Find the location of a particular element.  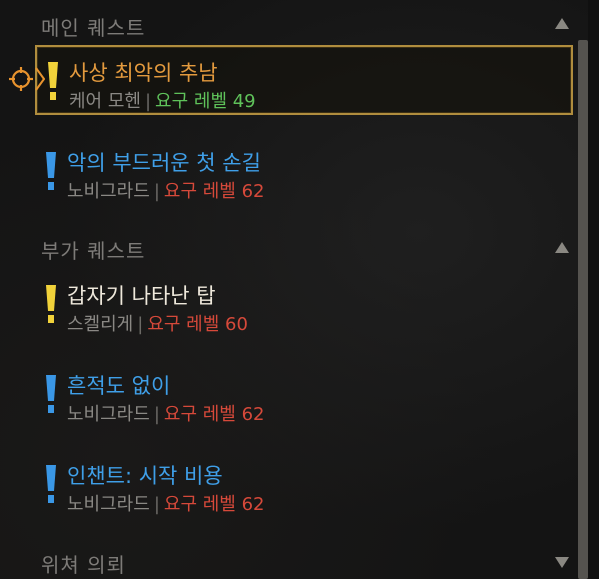

expand-down-icon is located at coordinates (562, 562).